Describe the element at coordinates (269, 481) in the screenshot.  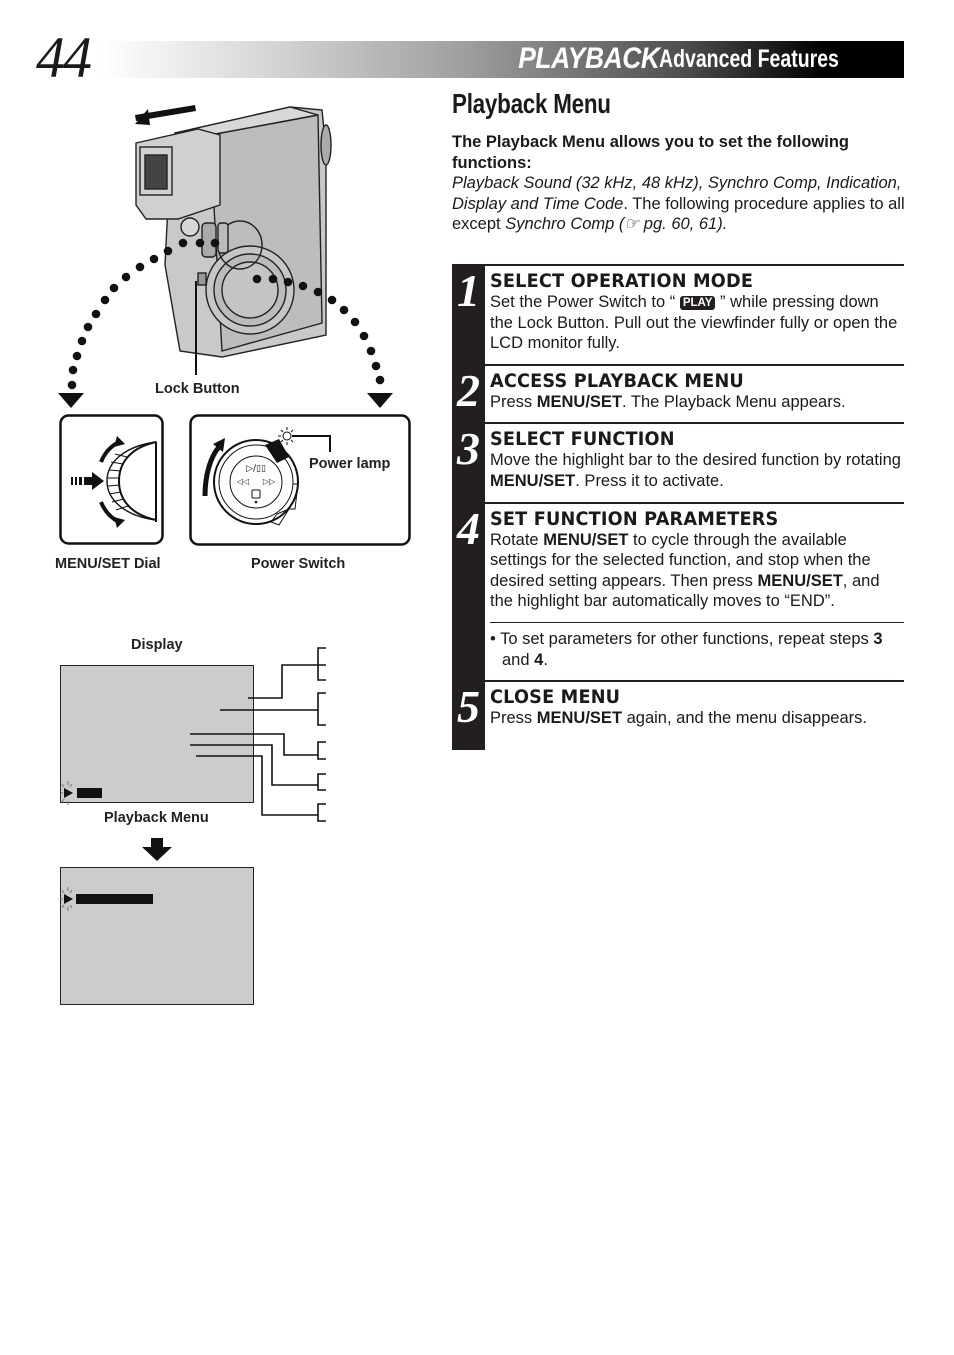
I see `fast-forward-icon: ▷▷` at that location.